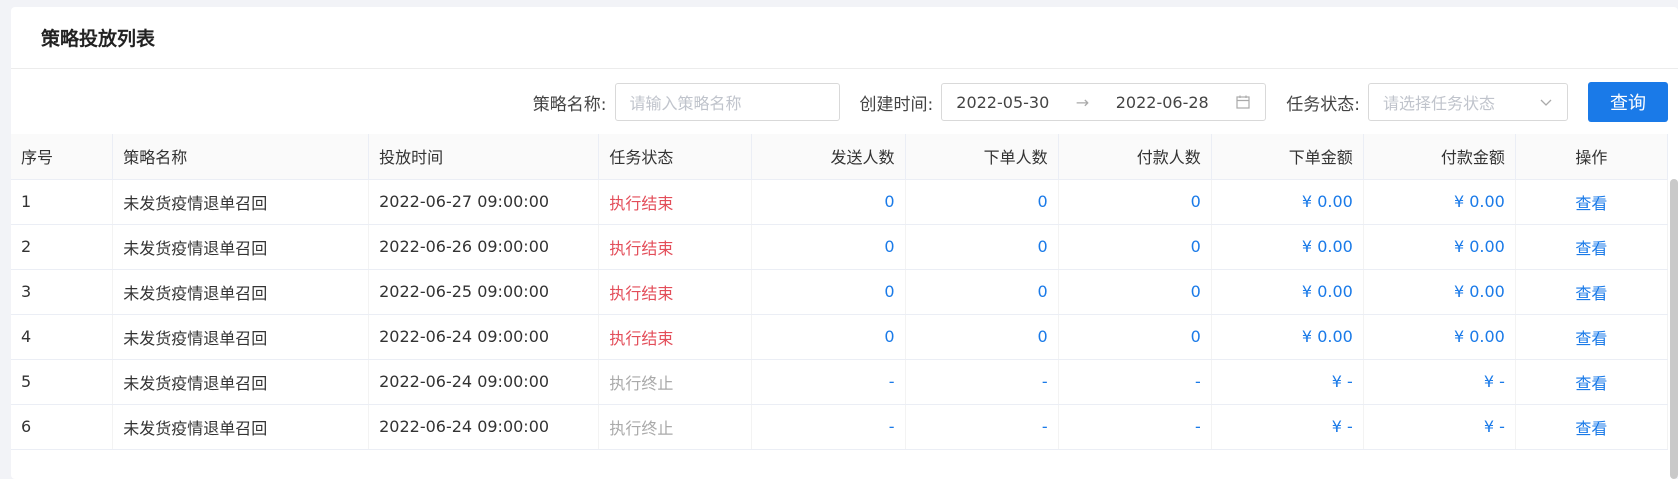 This screenshot has width=1678, height=479. Describe the element at coordinates (484, 247) in the screenshot. I see `cell-time: 2022-06-26 09:00:00` at that location.